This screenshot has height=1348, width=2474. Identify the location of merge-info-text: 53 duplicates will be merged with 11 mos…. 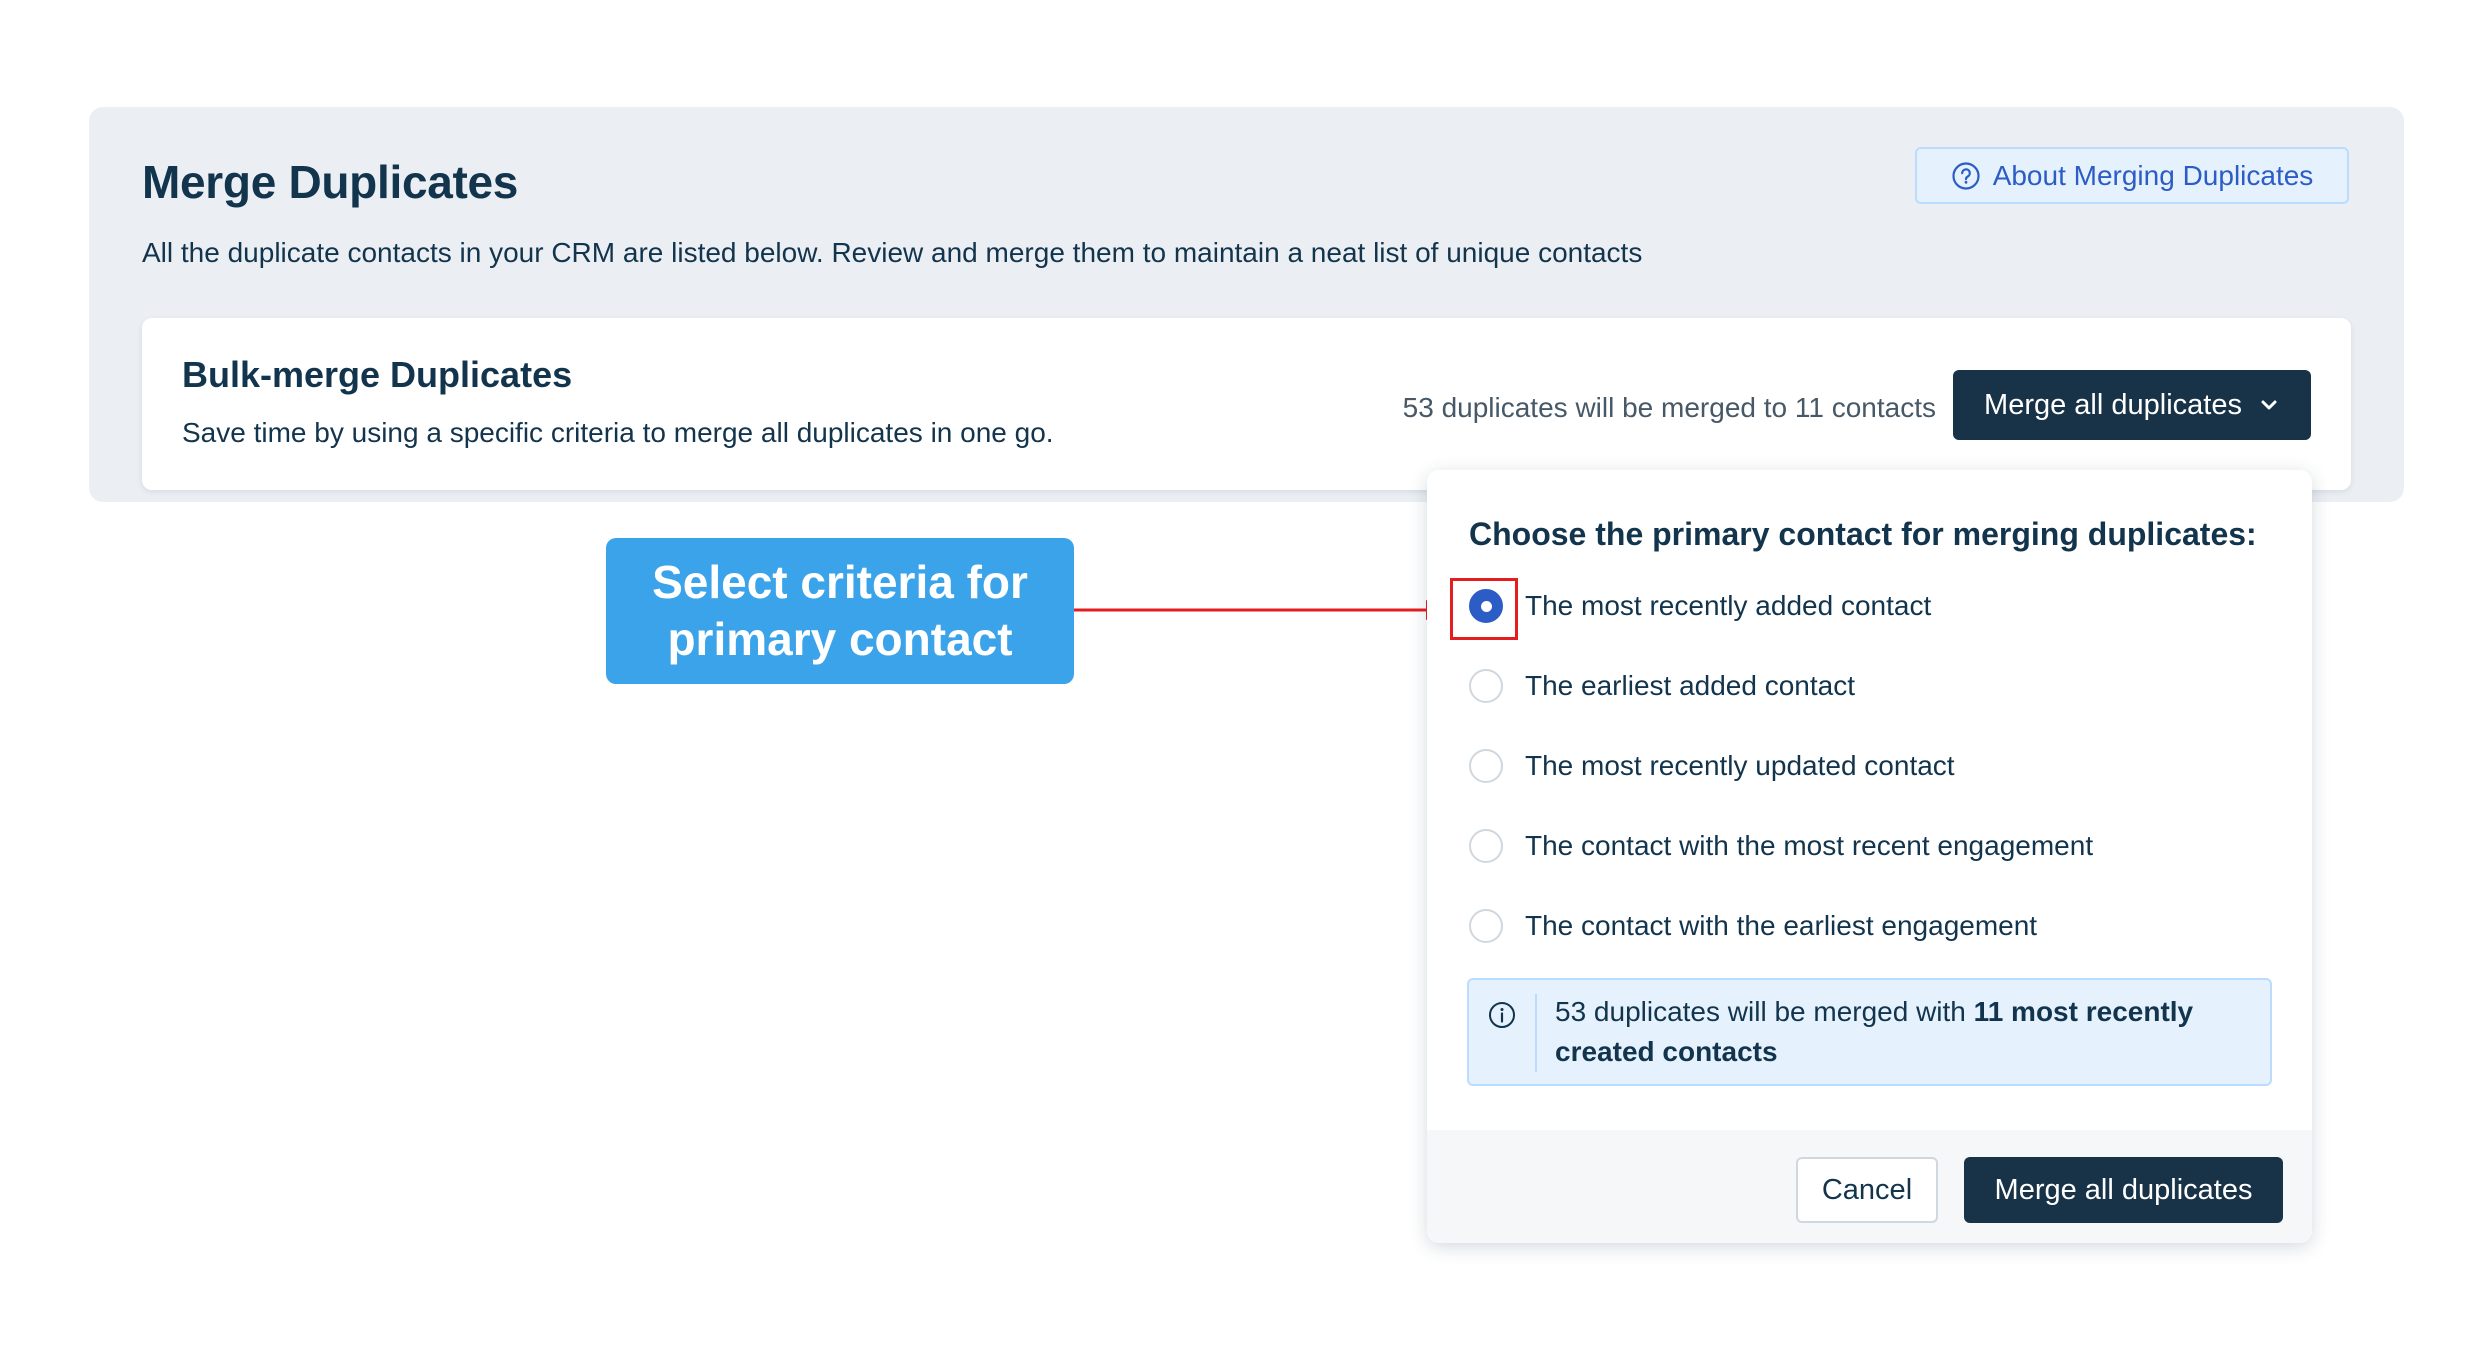
(1905, 1032).